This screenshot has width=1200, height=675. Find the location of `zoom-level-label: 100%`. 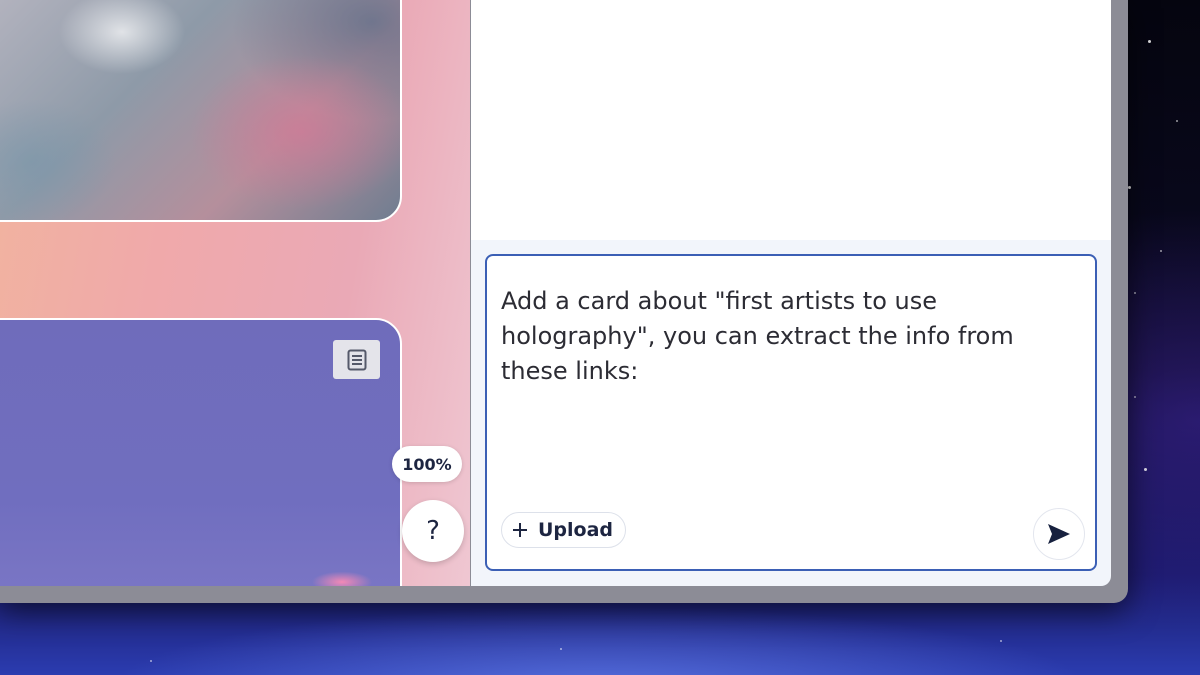

zoom-level-label: 100% is located at coordinates (427, 464).